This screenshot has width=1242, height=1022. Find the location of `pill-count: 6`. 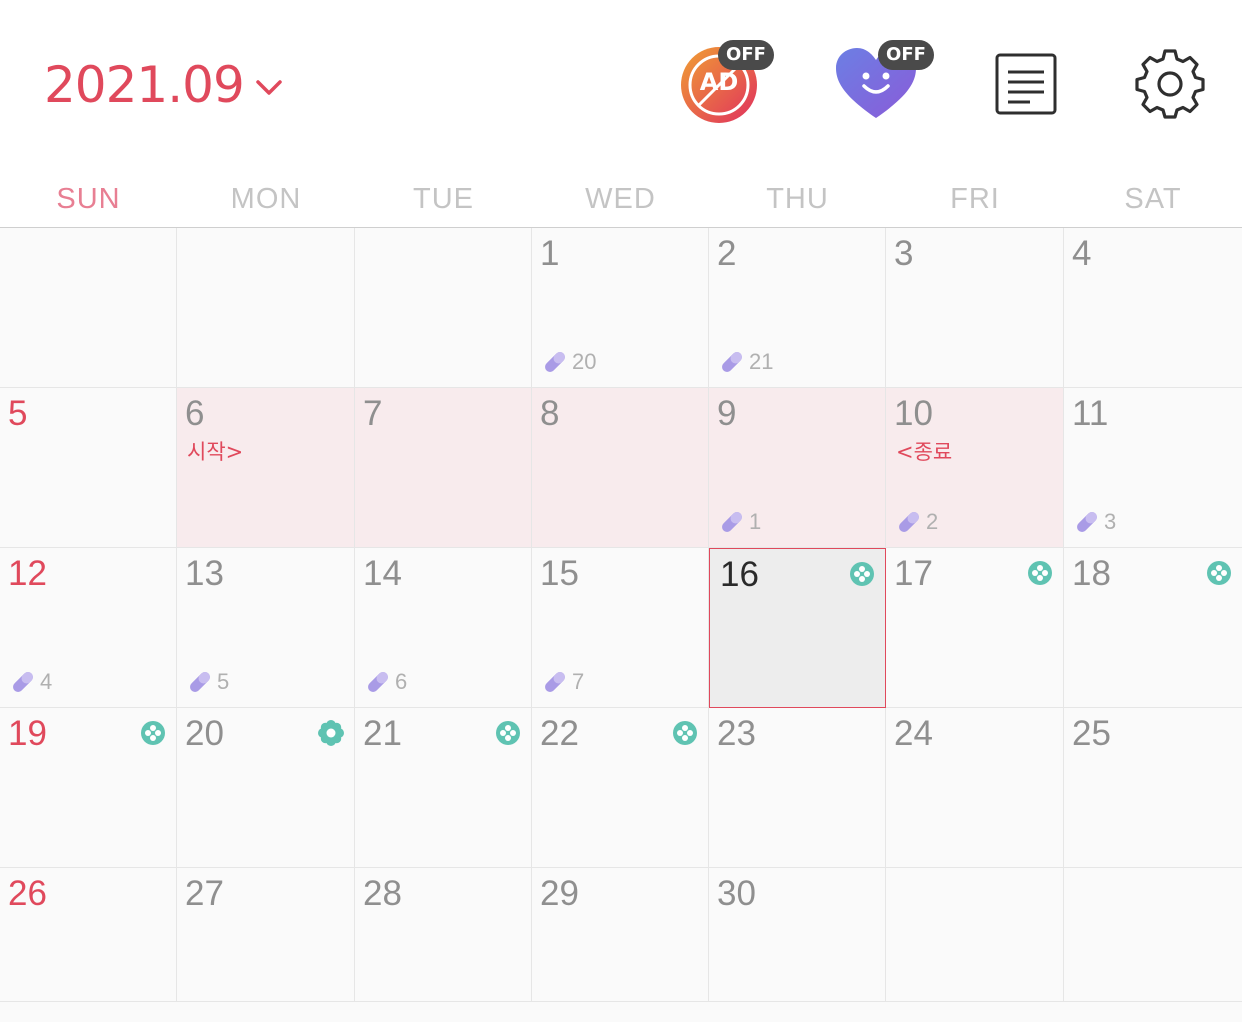

pill-count: 6 is located at coordinates (401, 681).